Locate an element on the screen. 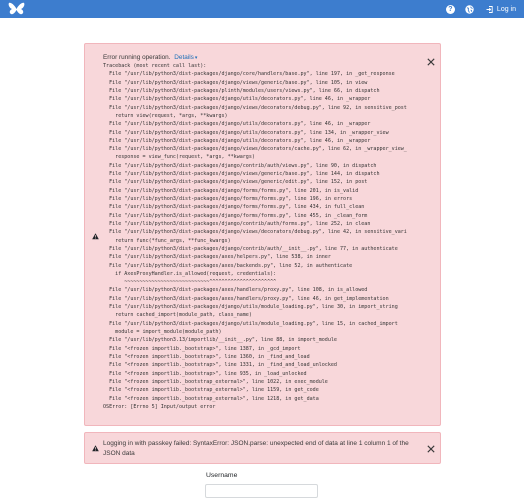 This screenshot has height=500, width=524. help-icon: ? is located at coordinates (450, 9).